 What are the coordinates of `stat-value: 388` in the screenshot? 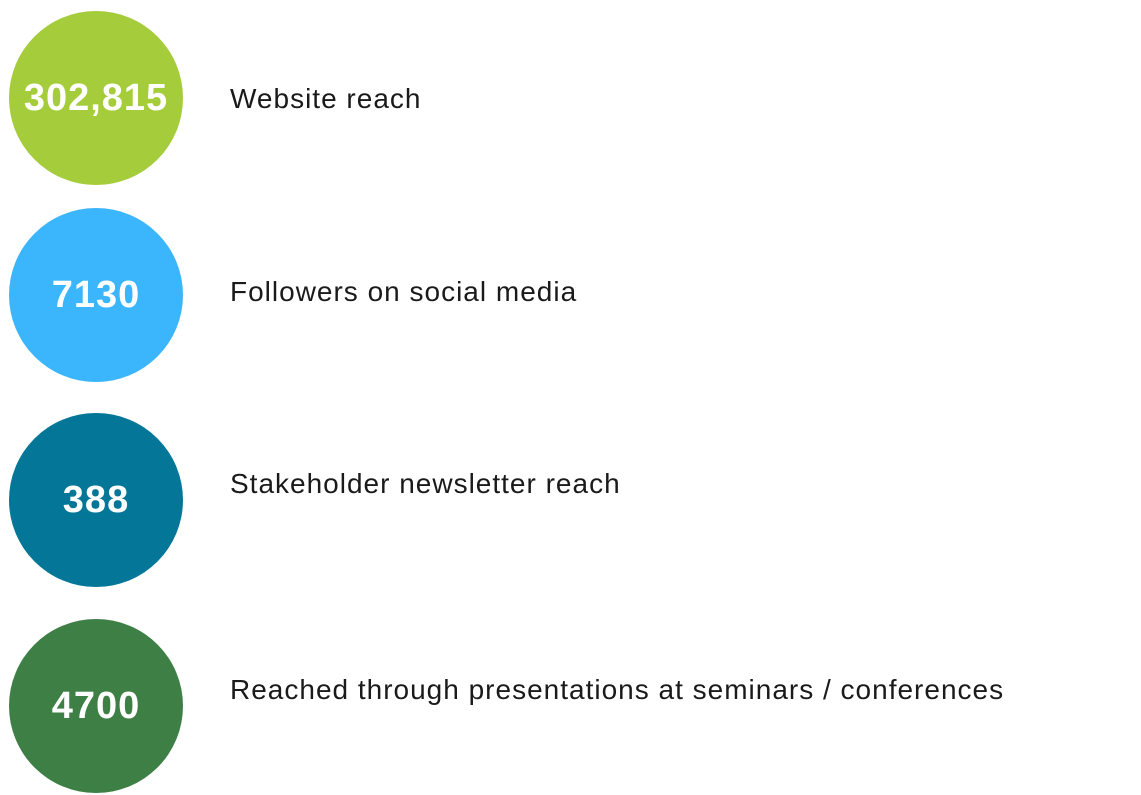 It's located at (96, 499).